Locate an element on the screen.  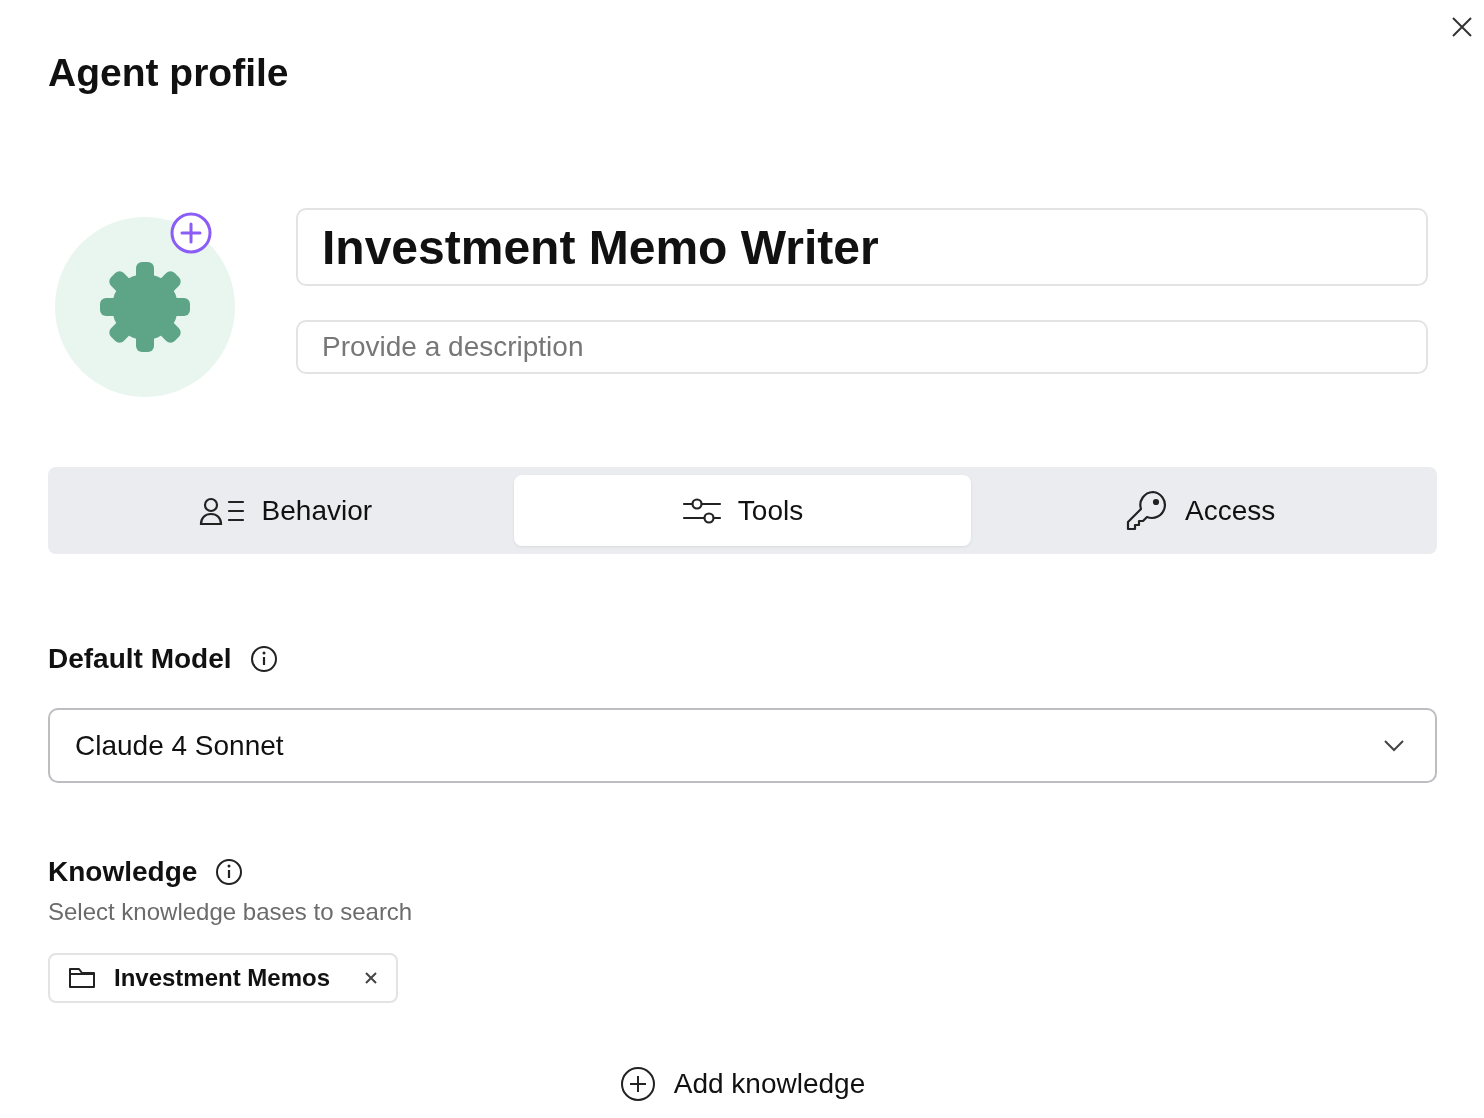
dialog-title: Agent profile is located at coordinates (169, 73).